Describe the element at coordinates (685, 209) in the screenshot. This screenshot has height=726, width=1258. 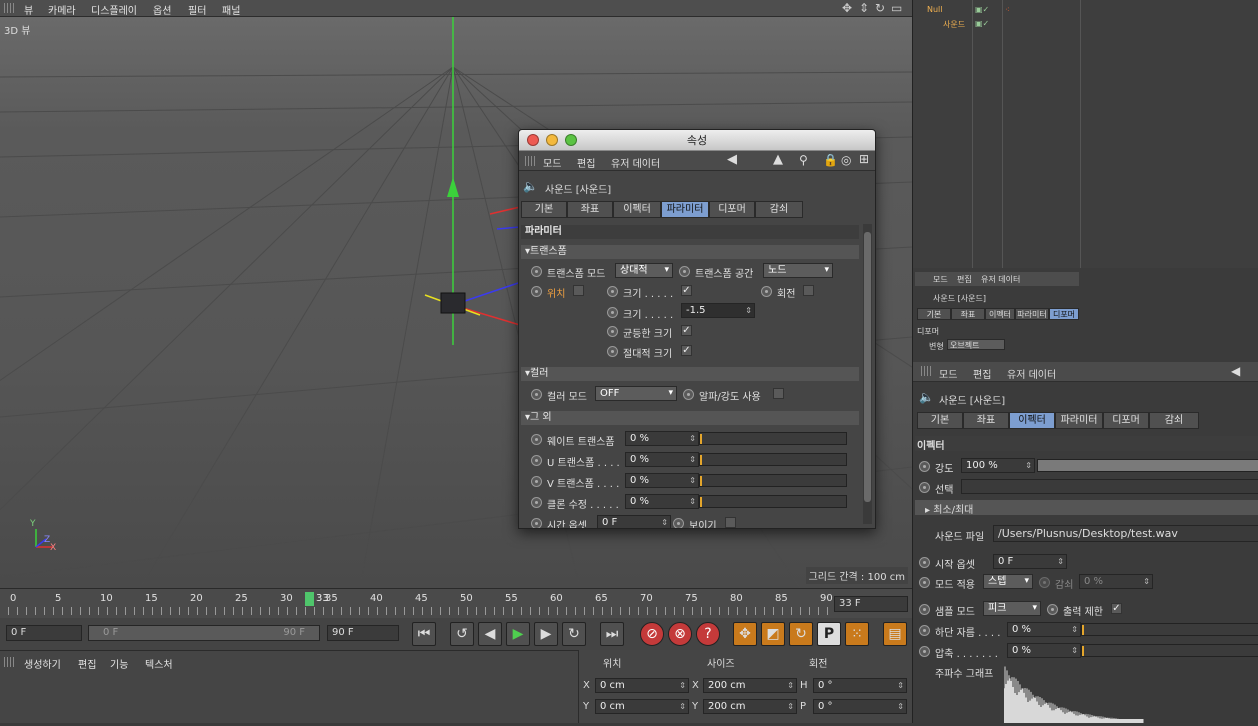
I see `dialog-tab-parameter: 파라미터` at that location.